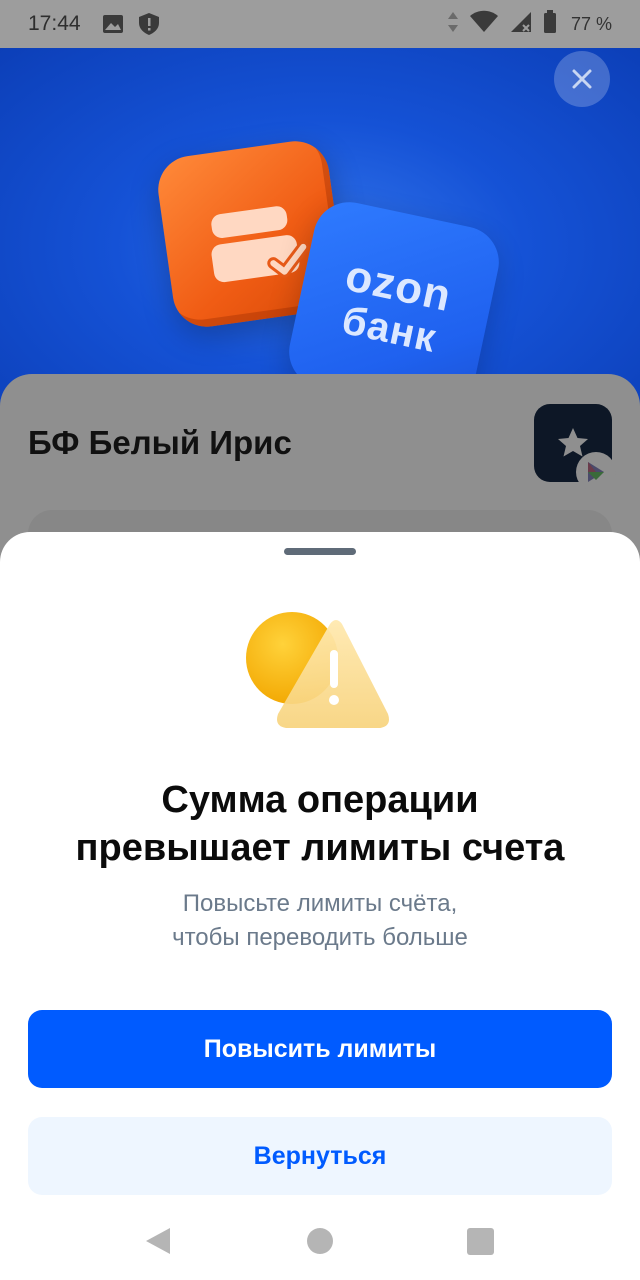 Image resolution: width=640 pixels, height=1280 pixels. I want to click on status-bar: 17:44 77 %, so click(320, 24).